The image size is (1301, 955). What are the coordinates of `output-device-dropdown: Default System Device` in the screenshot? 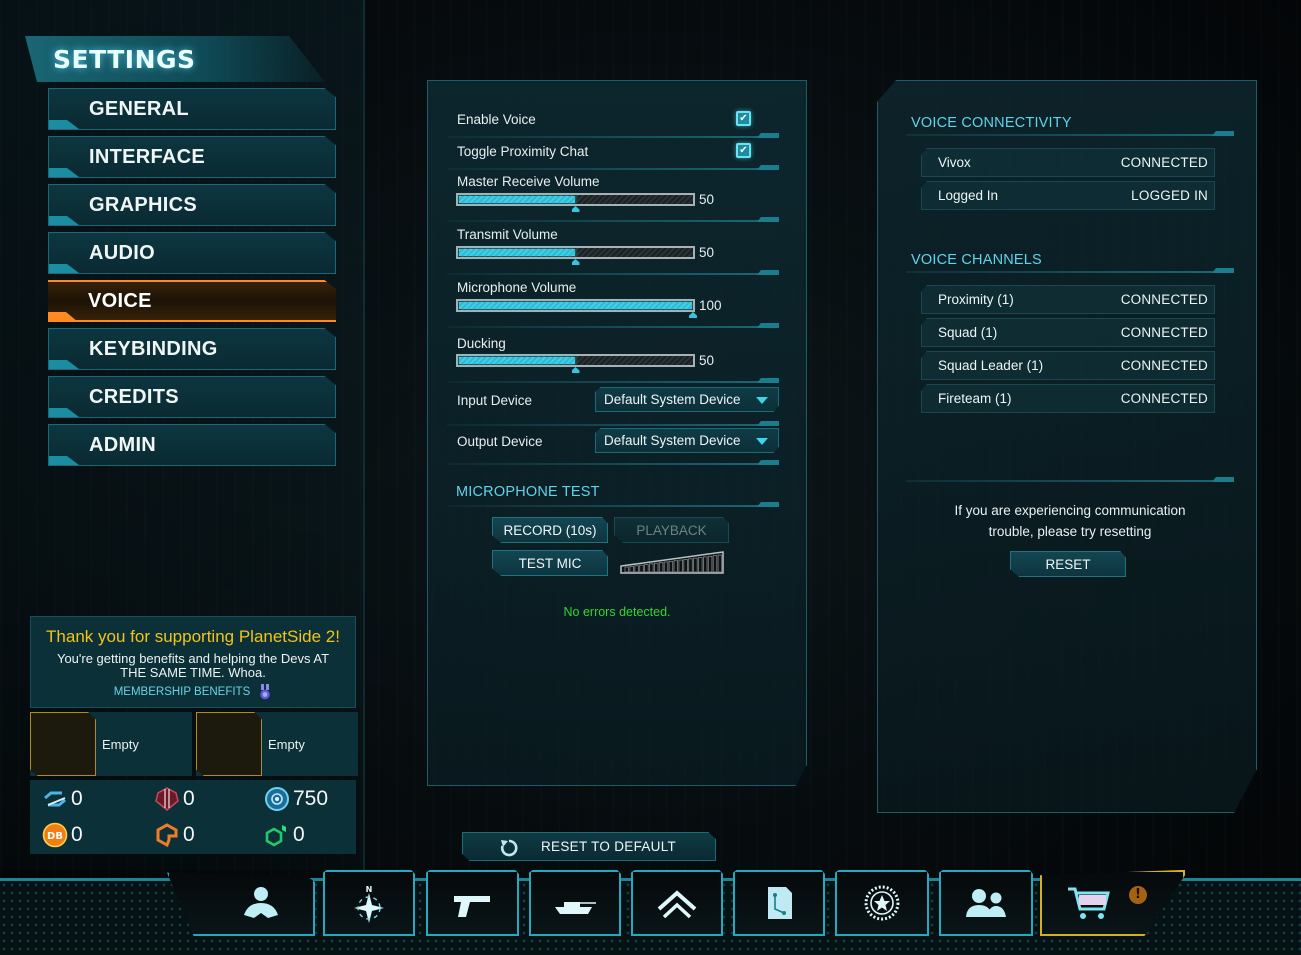 It's located at (687, 440).